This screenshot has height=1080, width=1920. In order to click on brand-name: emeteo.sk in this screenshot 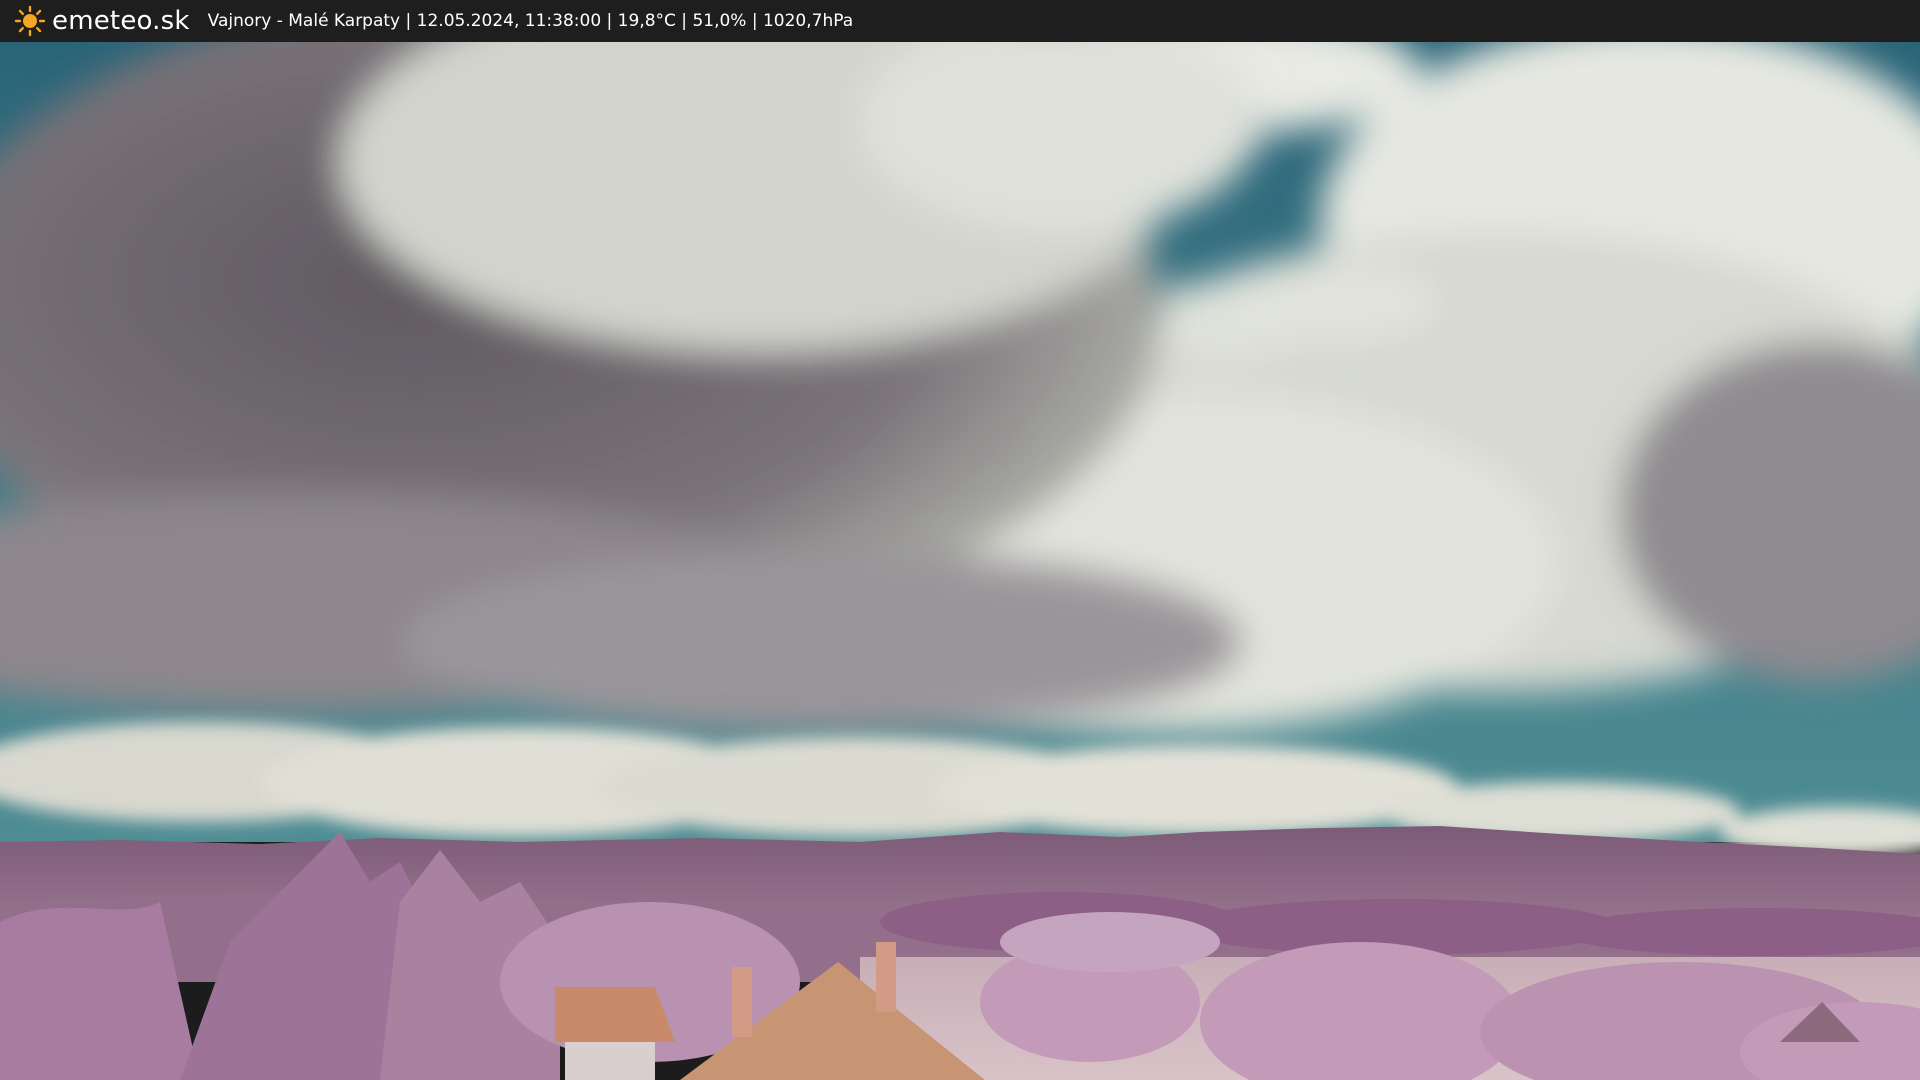, I will do `click(121, 21)`.